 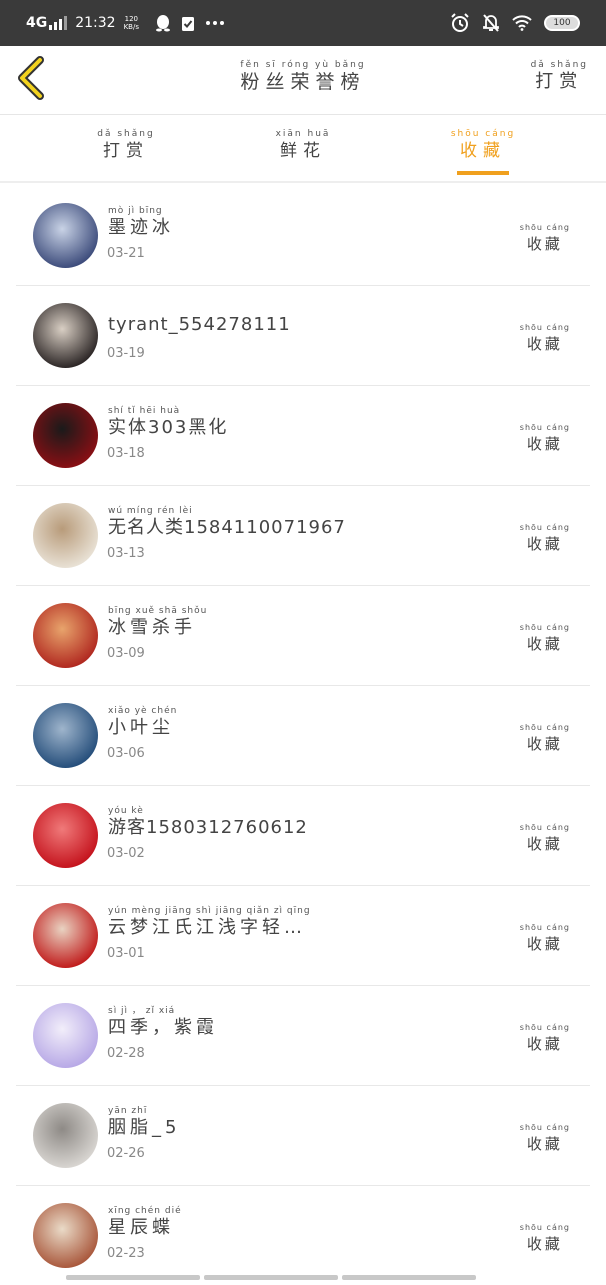 What do you see at coordinates (208, 827) in the screenshot?
I see `user-name: 游客1580312760612` at bounding box center [208, 827].